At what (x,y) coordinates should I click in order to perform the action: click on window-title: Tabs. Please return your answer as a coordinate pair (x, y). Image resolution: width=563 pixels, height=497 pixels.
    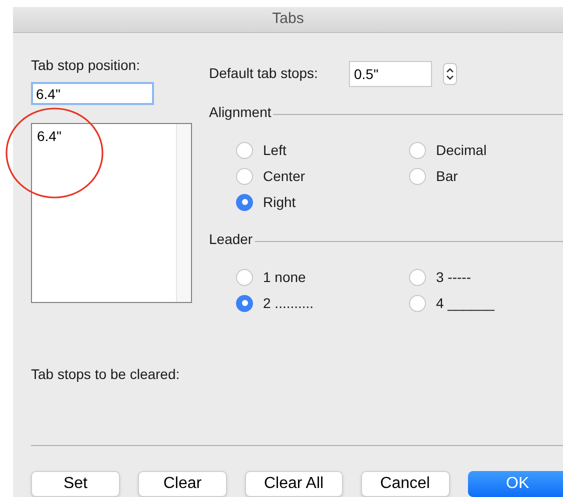
    Looking at the image, I should click on (288, 19).